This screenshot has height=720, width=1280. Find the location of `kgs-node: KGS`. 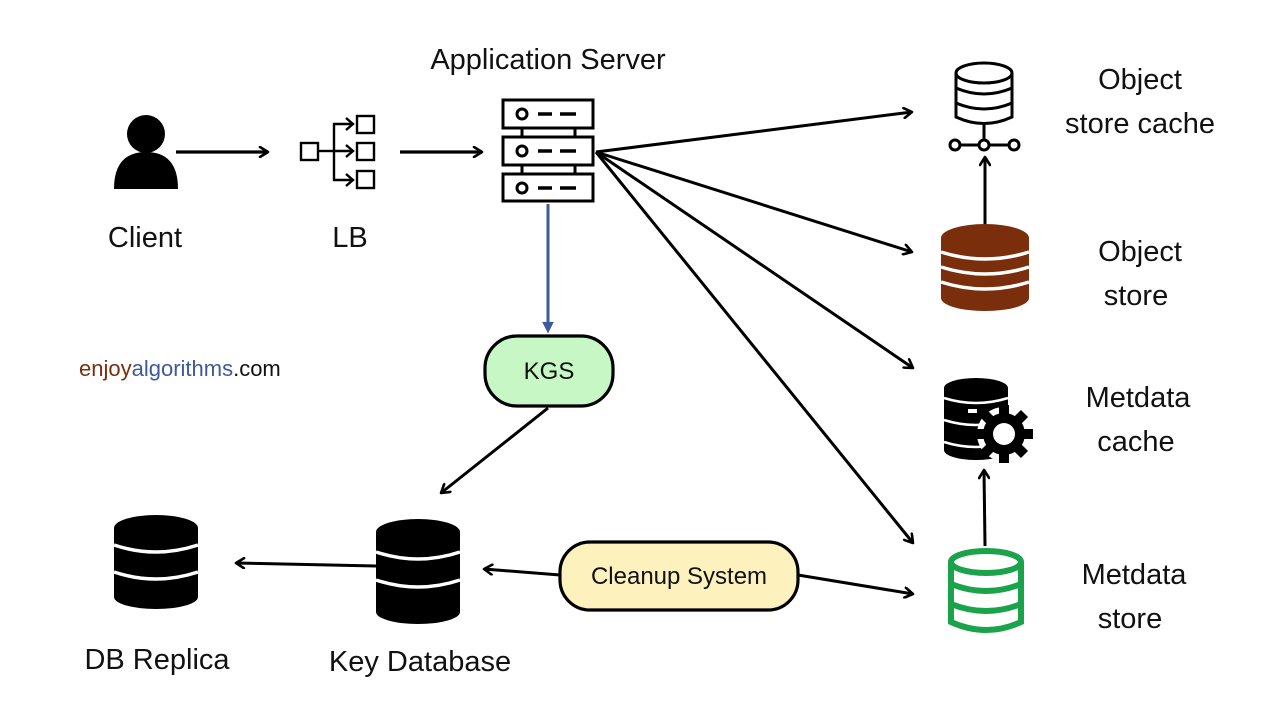

kgs-node: KGS is located at coordinates (549, 371).